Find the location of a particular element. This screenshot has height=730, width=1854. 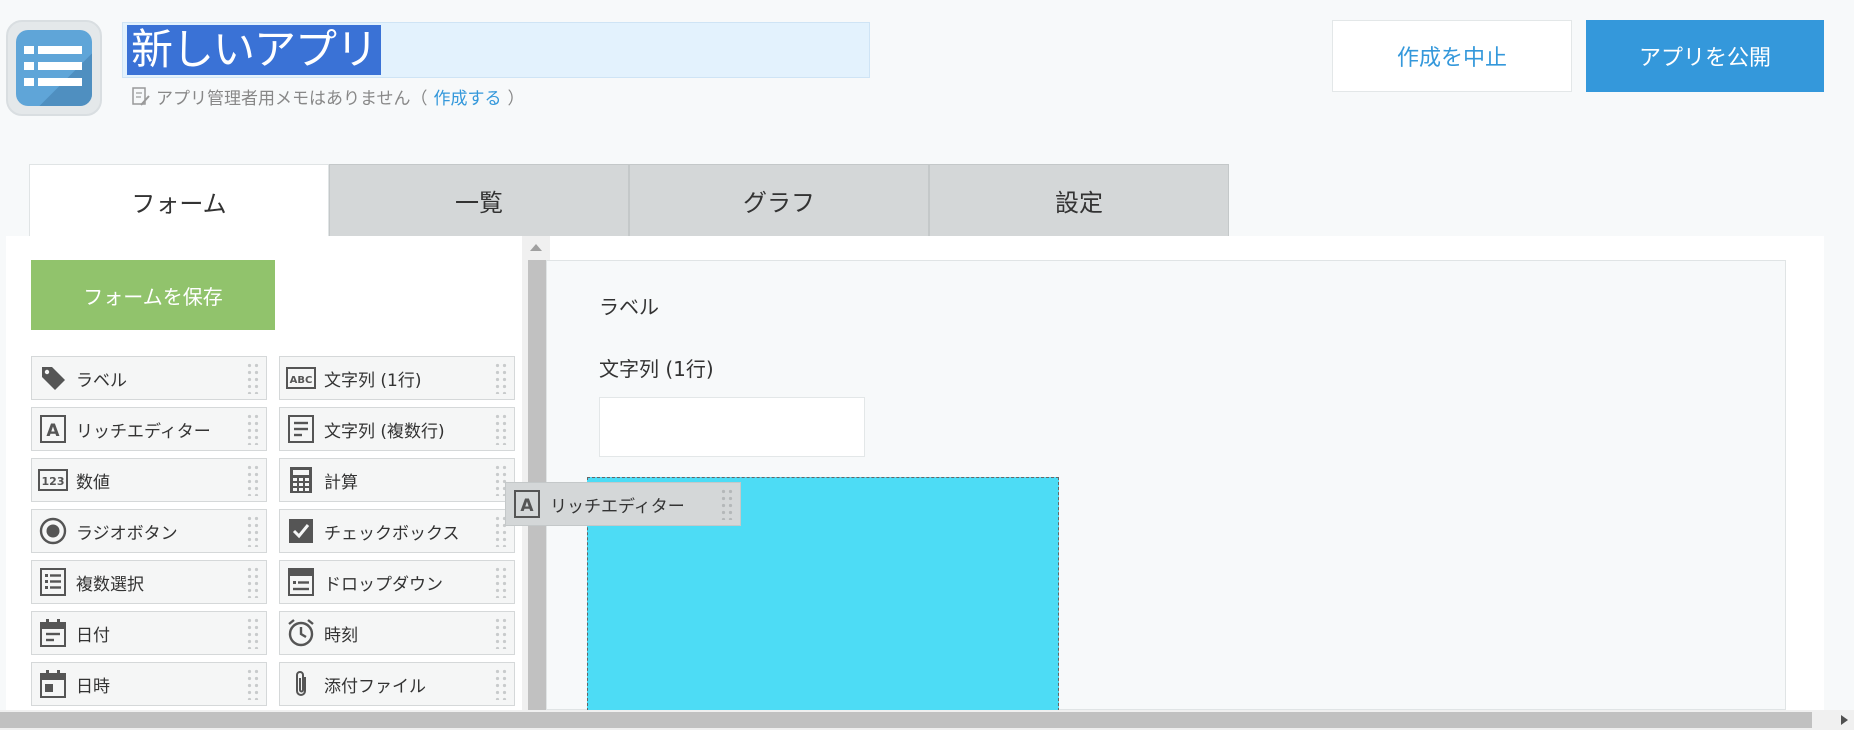

app-icon is located at coordinates (54, 68).